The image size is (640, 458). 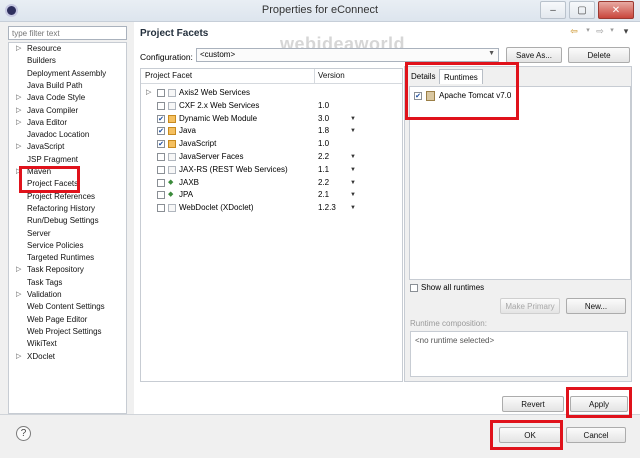 I want to click on nav-item: Targeted Runtimes, so click(x=60, y=258).